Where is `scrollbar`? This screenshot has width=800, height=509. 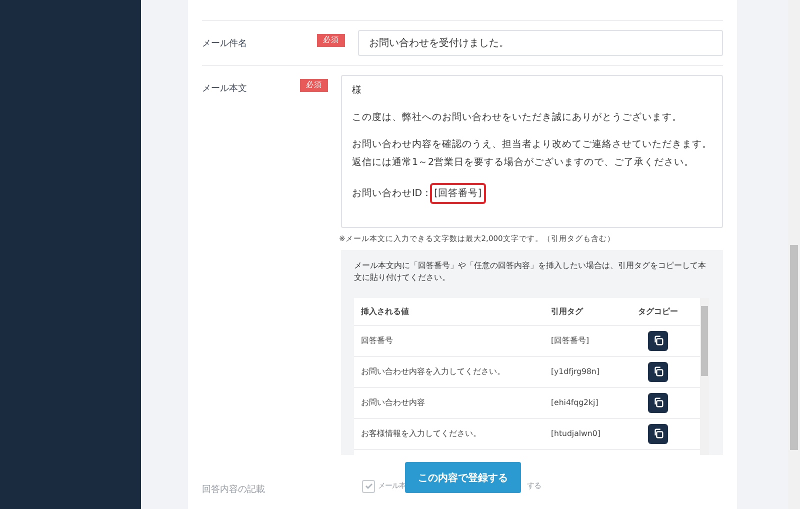
scrollbar is located at coordinates (704, 376).